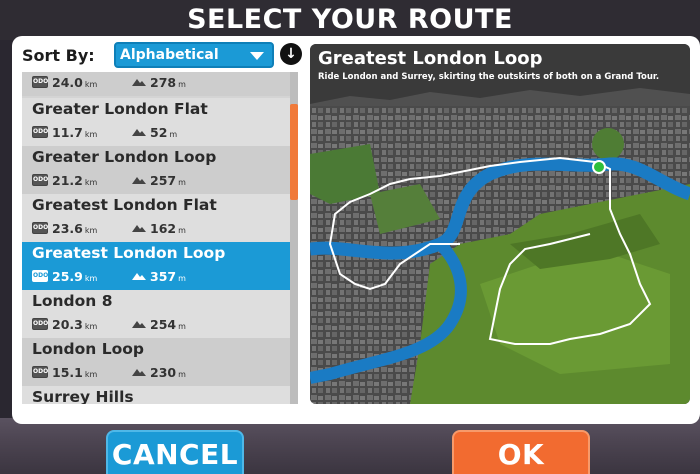  What do you see at coordinates (156, 314) in the screenshot?
I see `route-row: London 8 ODO 20.3 km 254 m` at bounding box center [156, 314].